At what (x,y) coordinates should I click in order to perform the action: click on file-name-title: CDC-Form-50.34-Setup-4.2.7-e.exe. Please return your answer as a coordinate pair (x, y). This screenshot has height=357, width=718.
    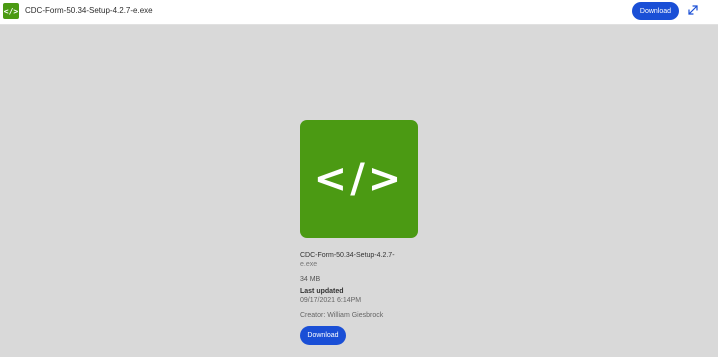
    Looking at the image, I should click on (89, 10).